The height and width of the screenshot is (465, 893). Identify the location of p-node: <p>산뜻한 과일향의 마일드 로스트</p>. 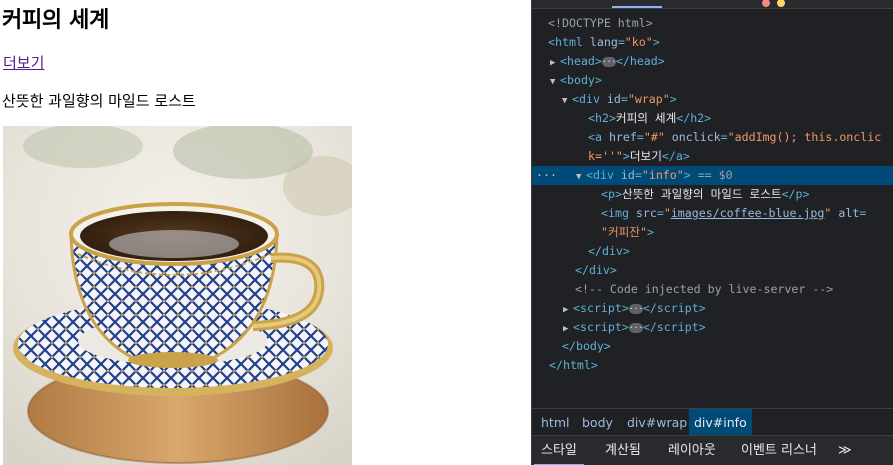
(670, 194).